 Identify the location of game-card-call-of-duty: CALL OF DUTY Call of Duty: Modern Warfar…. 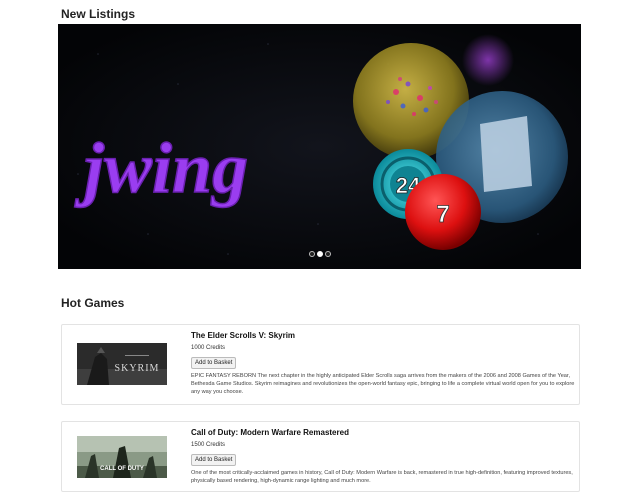
(320, 456).